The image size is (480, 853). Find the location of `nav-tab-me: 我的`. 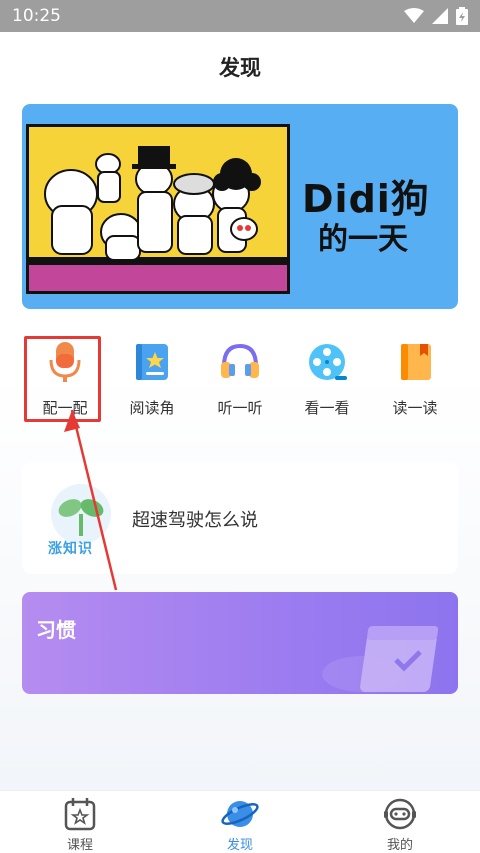

nav-tab-me: 我的 is located at coordinates (400, 822).